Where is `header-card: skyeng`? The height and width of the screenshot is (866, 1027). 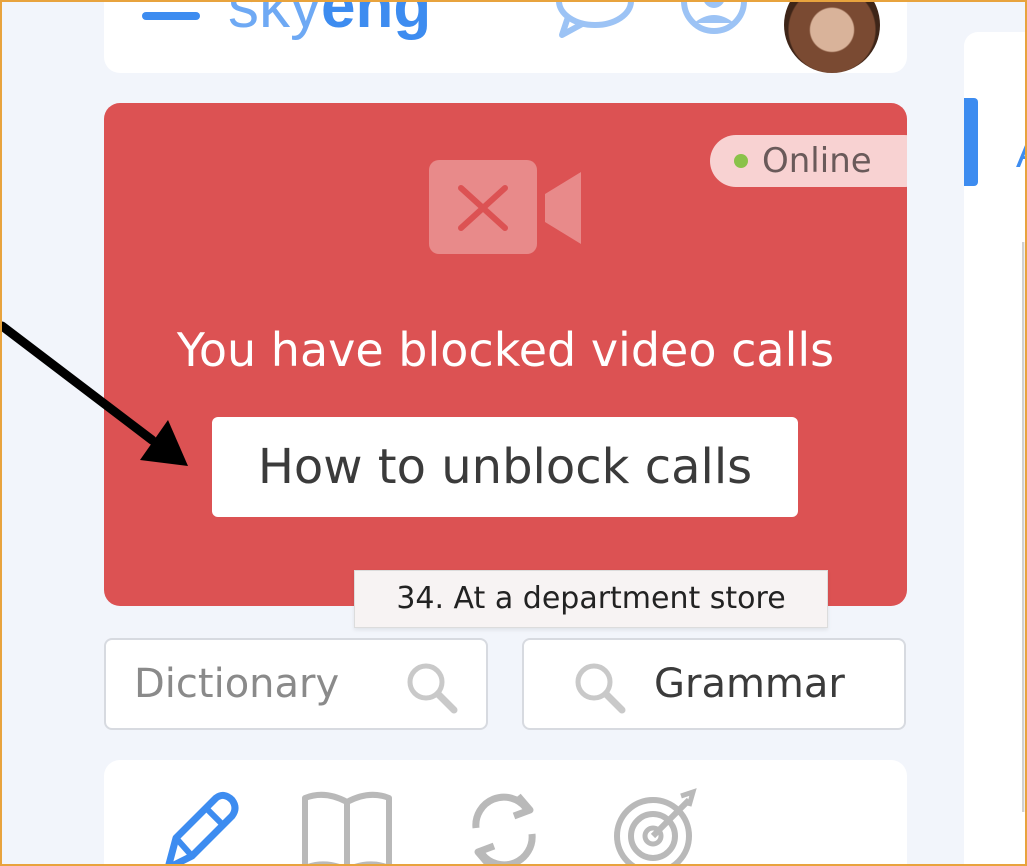 header-card: skyeng is located at coordinates (505, 36).